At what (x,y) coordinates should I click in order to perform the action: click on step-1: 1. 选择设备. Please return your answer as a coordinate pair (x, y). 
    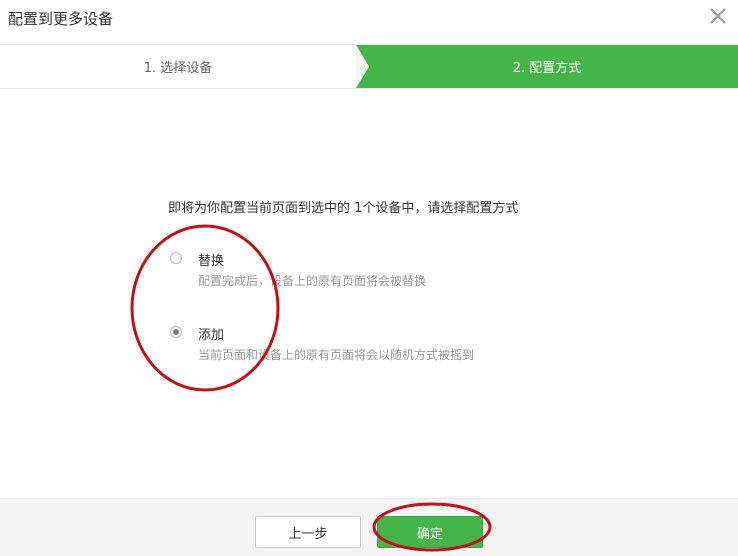
    Looking at the image, I should click on (178, 66).